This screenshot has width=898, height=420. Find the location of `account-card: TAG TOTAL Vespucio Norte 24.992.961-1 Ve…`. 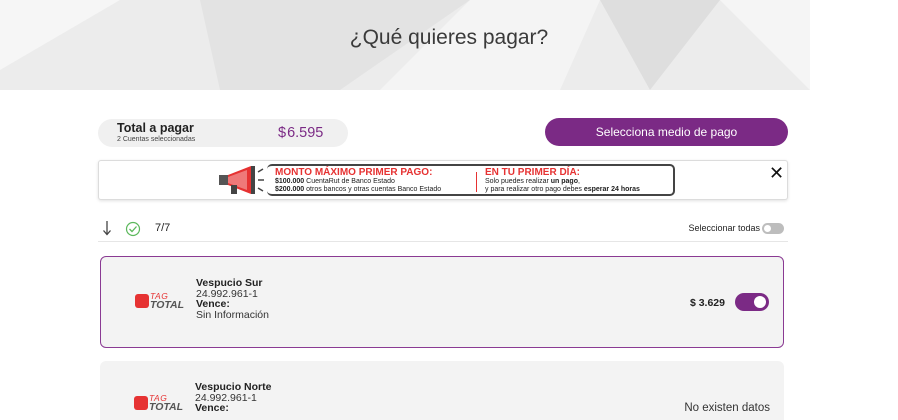

account-card: TAG TOTAL Vespucio Norte 24.992.961-1 Ve… is located at coordinates (442, 390).